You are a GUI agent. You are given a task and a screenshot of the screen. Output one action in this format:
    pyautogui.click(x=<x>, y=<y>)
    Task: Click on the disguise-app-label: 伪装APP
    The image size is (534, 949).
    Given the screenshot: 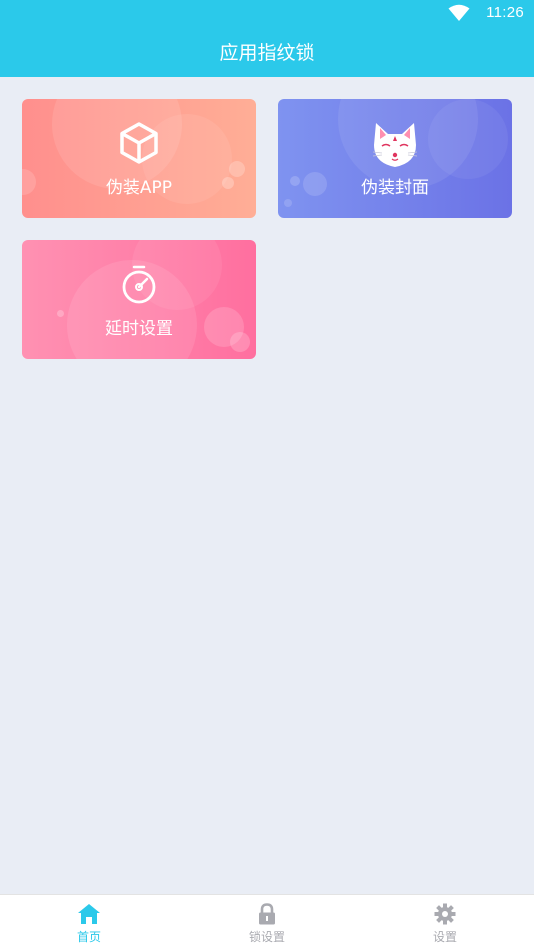 What is the action you would take?
    pyautogui.click(x=139, y=188)
    